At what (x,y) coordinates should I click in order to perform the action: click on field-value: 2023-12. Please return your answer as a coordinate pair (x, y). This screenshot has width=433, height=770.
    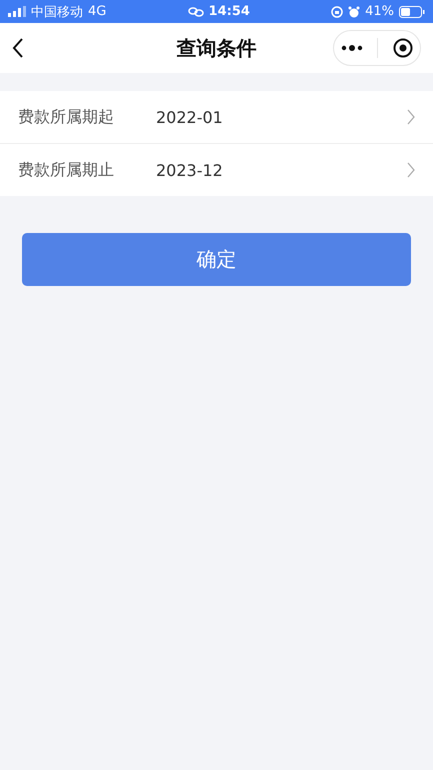
    Looking at the image, I should click on (190, 170).